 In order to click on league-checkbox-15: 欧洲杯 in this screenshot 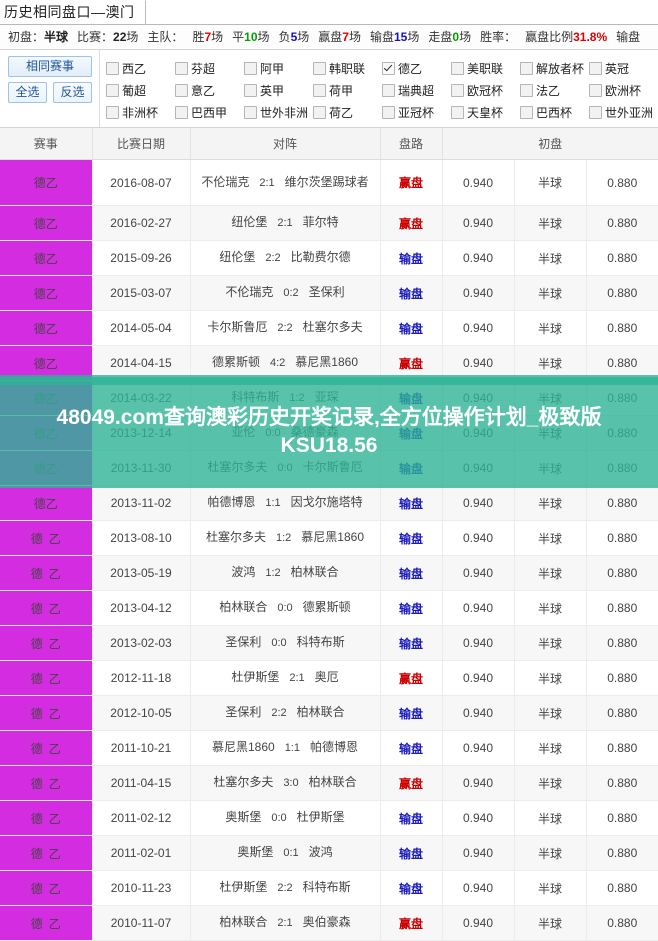, I will do `click(623, 90)`.